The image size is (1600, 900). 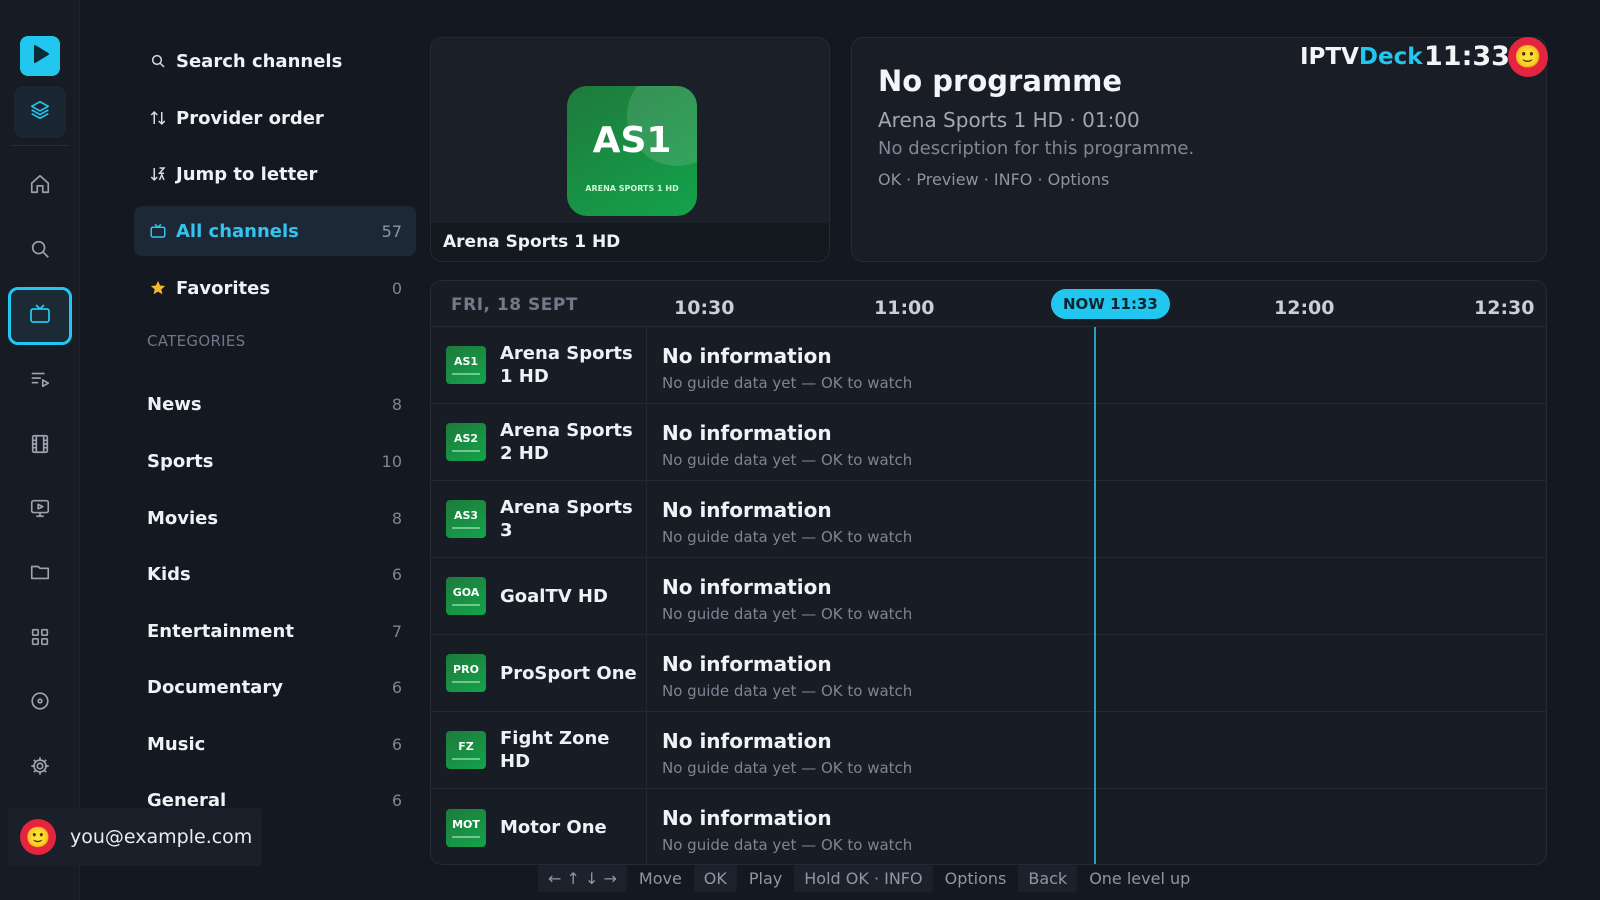 I want to click on film-icon, so click(x=40, y=446).